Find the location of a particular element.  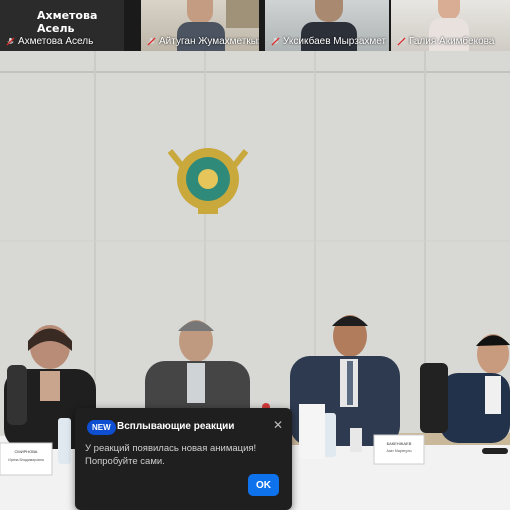

participant-name-2: Айтуган Жумахметкызы is located at coordinates (203, 41).